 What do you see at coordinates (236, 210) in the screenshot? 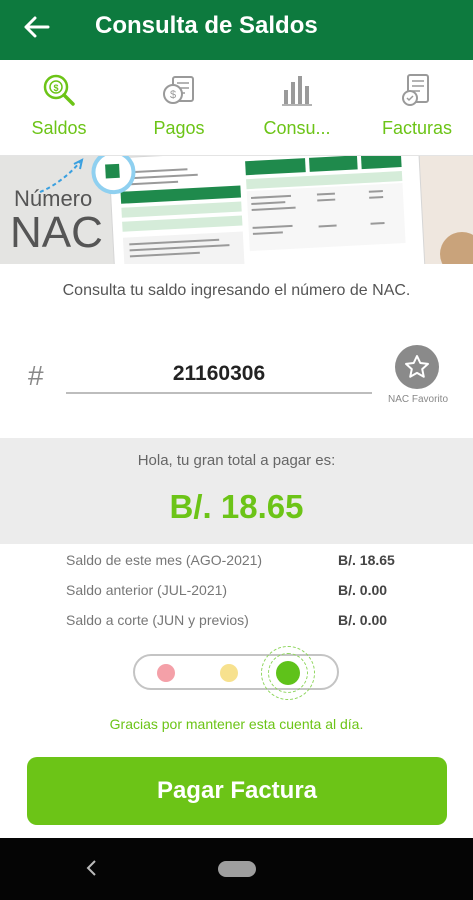
I see `nac-banner-image: Número NAC` at bounding box center [236, 210].